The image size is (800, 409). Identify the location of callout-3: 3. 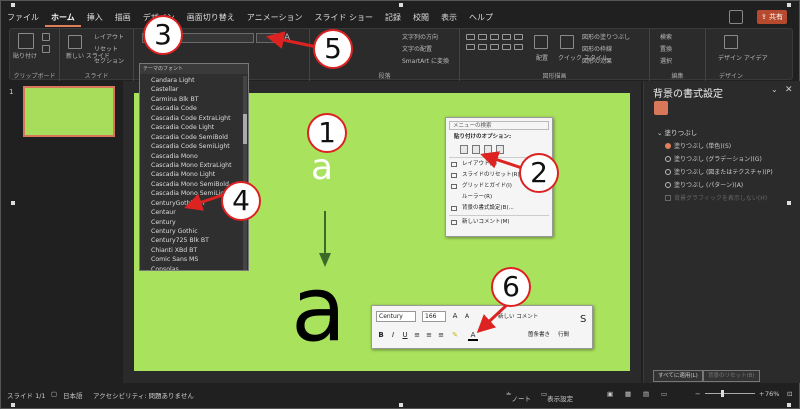
(163, 35).